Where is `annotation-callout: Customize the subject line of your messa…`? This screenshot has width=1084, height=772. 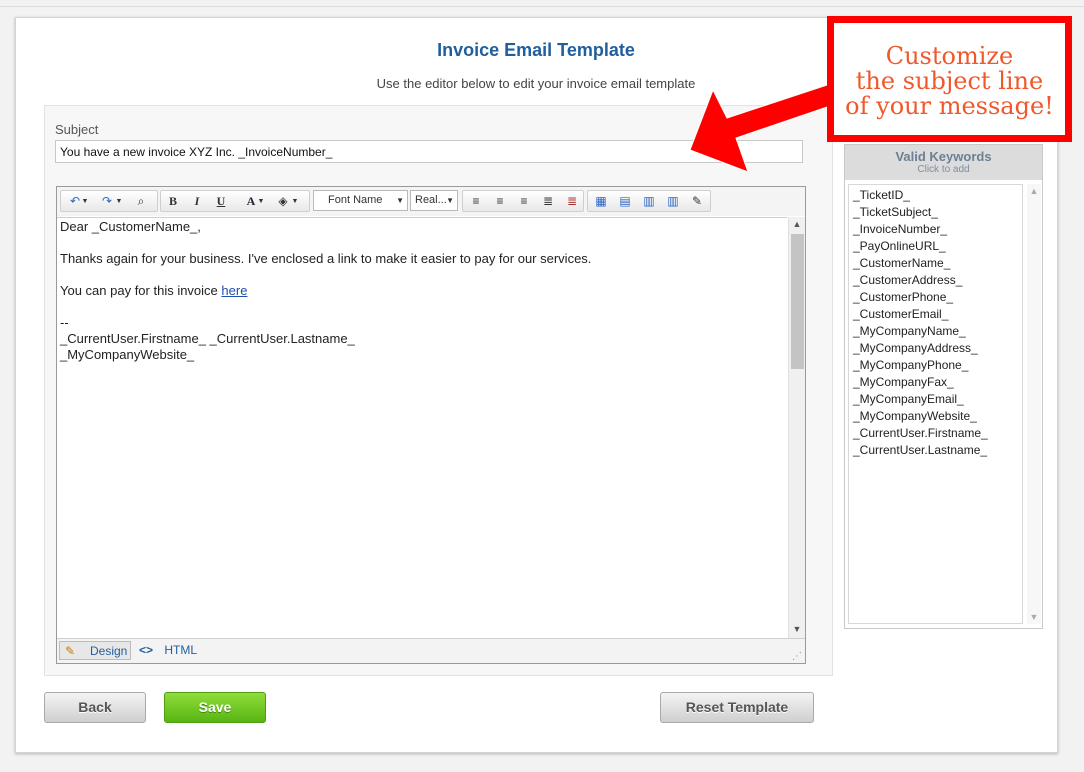
annotation-callout: Customize the subject line of your messa… is located at coordinates (949, 79).